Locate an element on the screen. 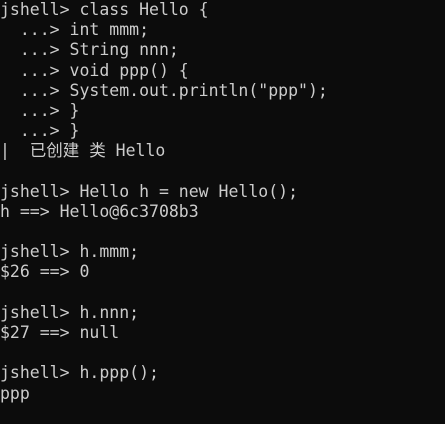  feedback-line: | 已创建 类 Hello is located at coordinates (83, 151).